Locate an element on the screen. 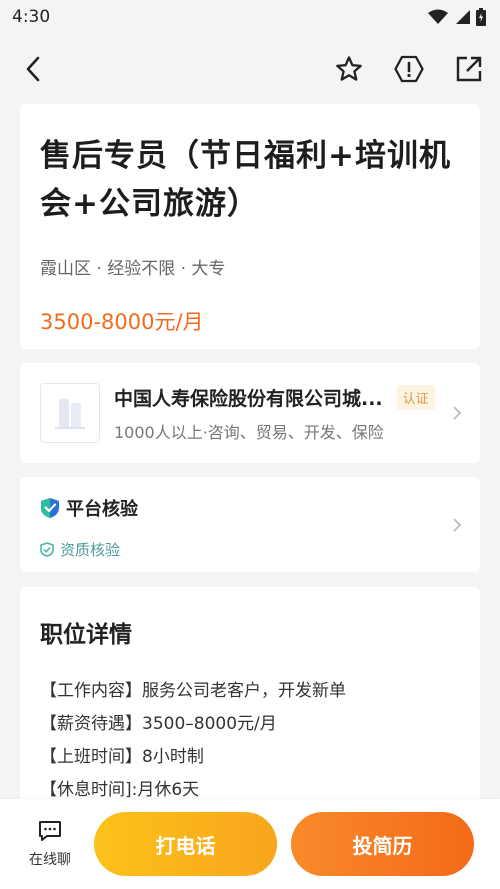 The image size is (500, 889). star-icon is located at coordinates (349, 69).